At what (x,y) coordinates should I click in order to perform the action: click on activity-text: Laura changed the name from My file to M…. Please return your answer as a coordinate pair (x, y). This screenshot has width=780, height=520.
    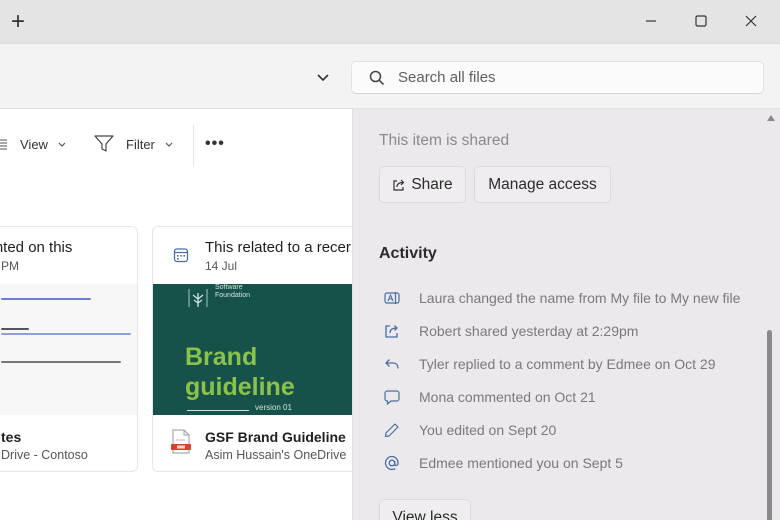
    Looking at the image, I should click on (580, 297).